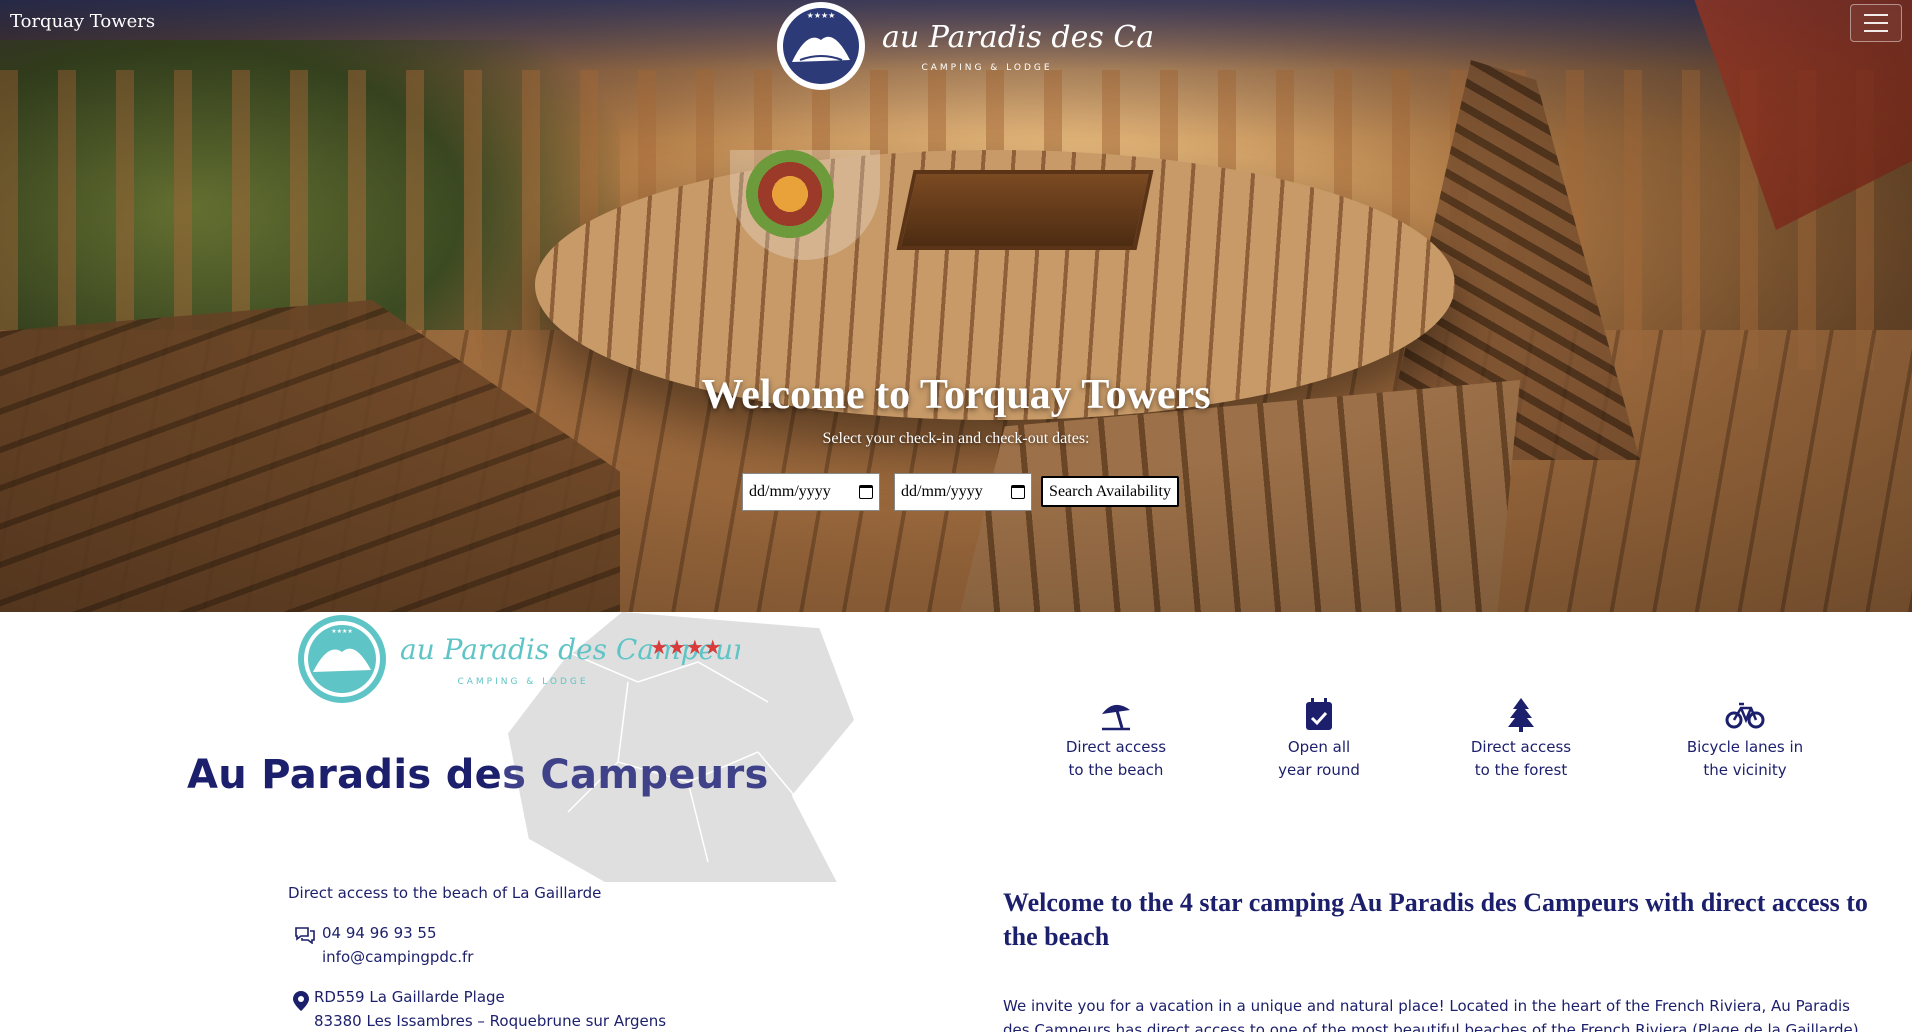  I want to click on checkout-date-value: dd/mm/yyyy, so click(942, 491).